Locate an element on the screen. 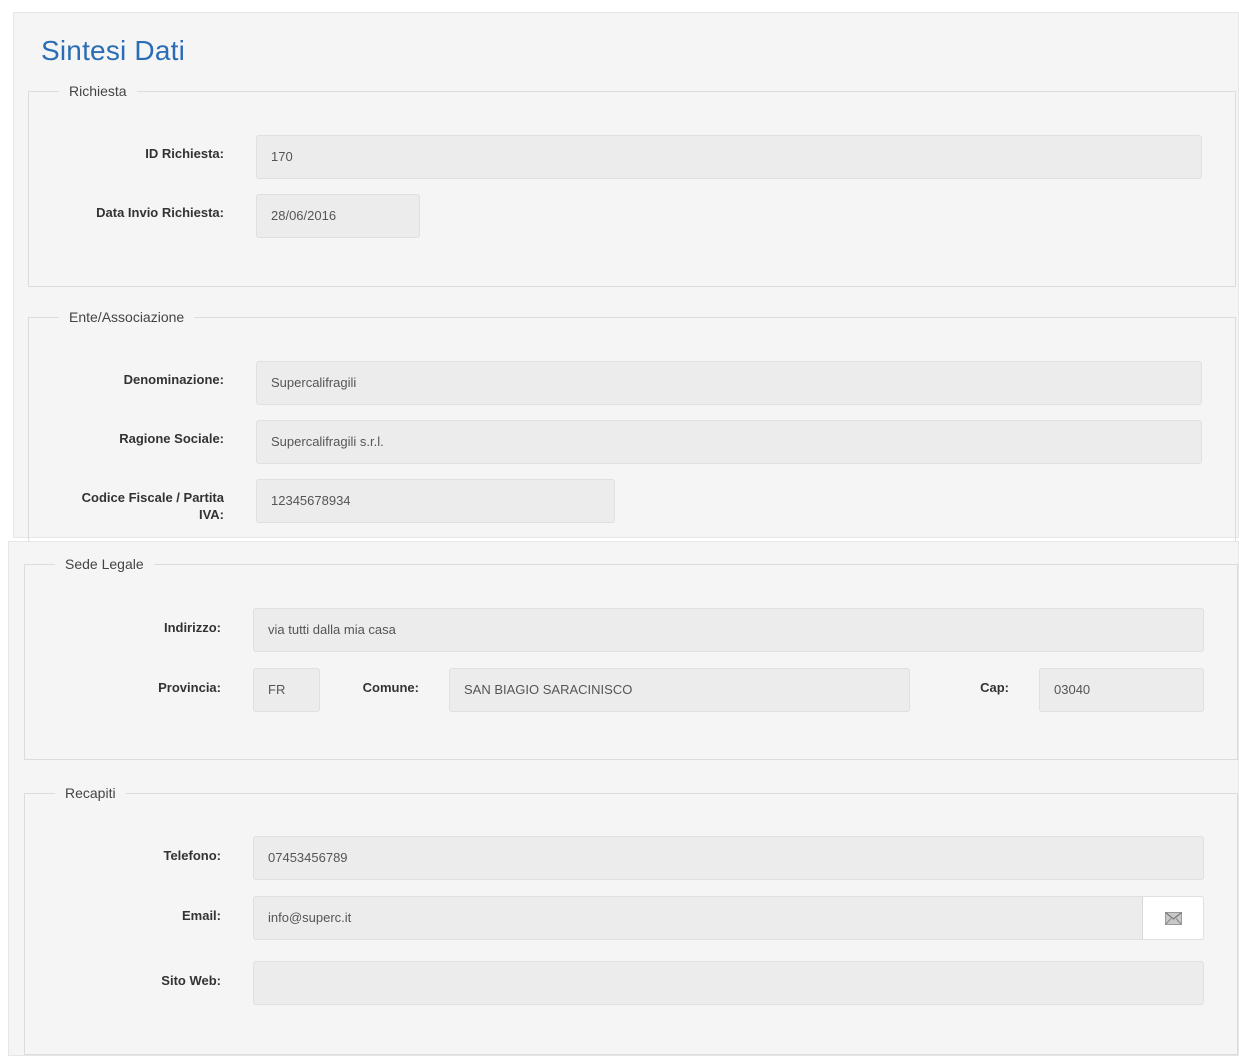 The image size is (1239, 1056). codice-fiscale-label-line2: IVA: is located at coordinates (211, 514).